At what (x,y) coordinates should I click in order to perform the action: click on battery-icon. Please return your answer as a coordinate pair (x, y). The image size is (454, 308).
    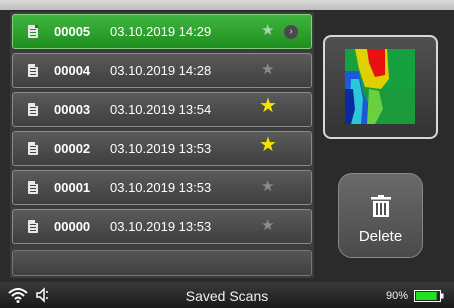
    Looking at the image, I should click on (429, 296).